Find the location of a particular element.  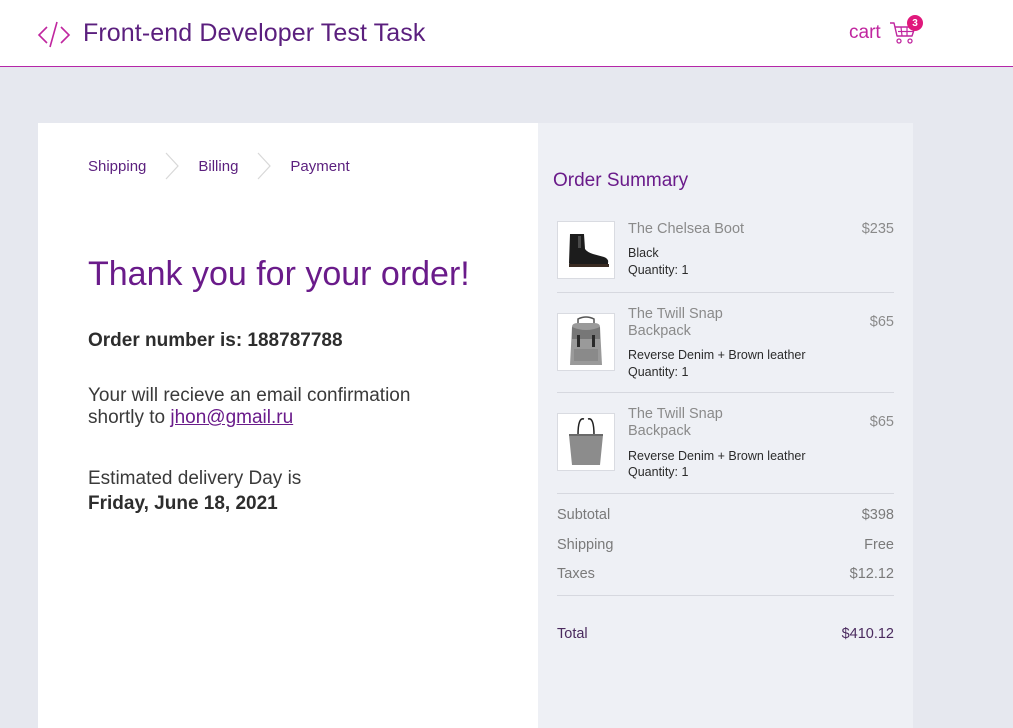

totals-divider is located at coordinates (725, 595).